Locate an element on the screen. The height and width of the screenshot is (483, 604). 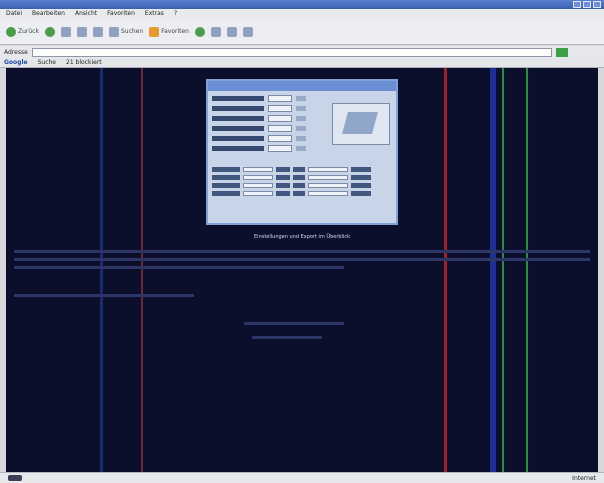
maximize-button is located at coordinates (587, 4).